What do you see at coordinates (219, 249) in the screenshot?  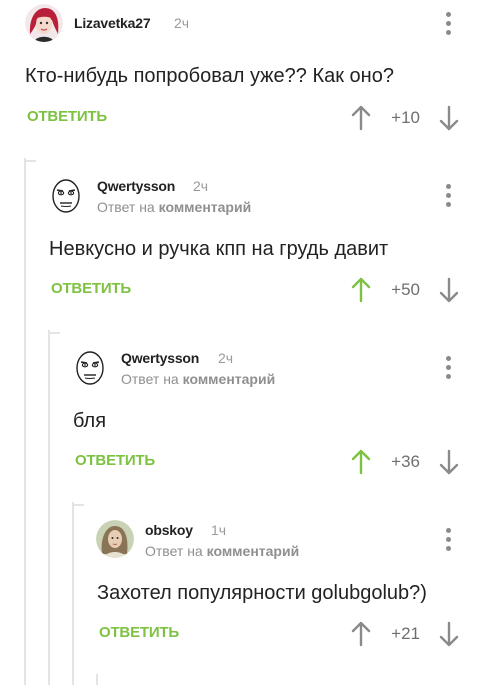 I see `comment-text: Невкусно и ручка кпп на грудь давит` at bounding box center [219, 249].